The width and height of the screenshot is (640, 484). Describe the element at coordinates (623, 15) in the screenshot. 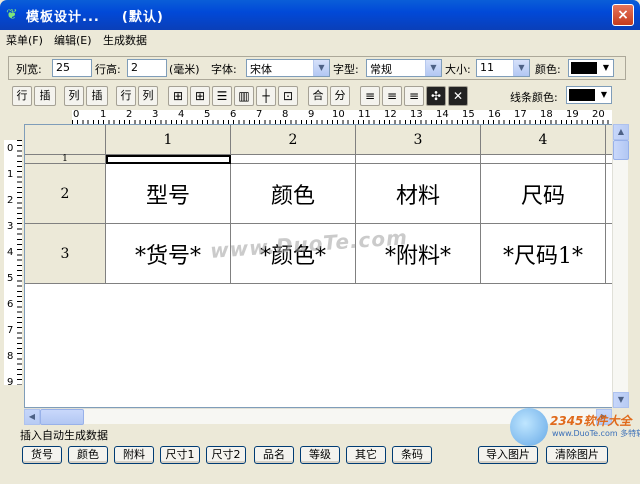

I see `close-button: ×` at that location.